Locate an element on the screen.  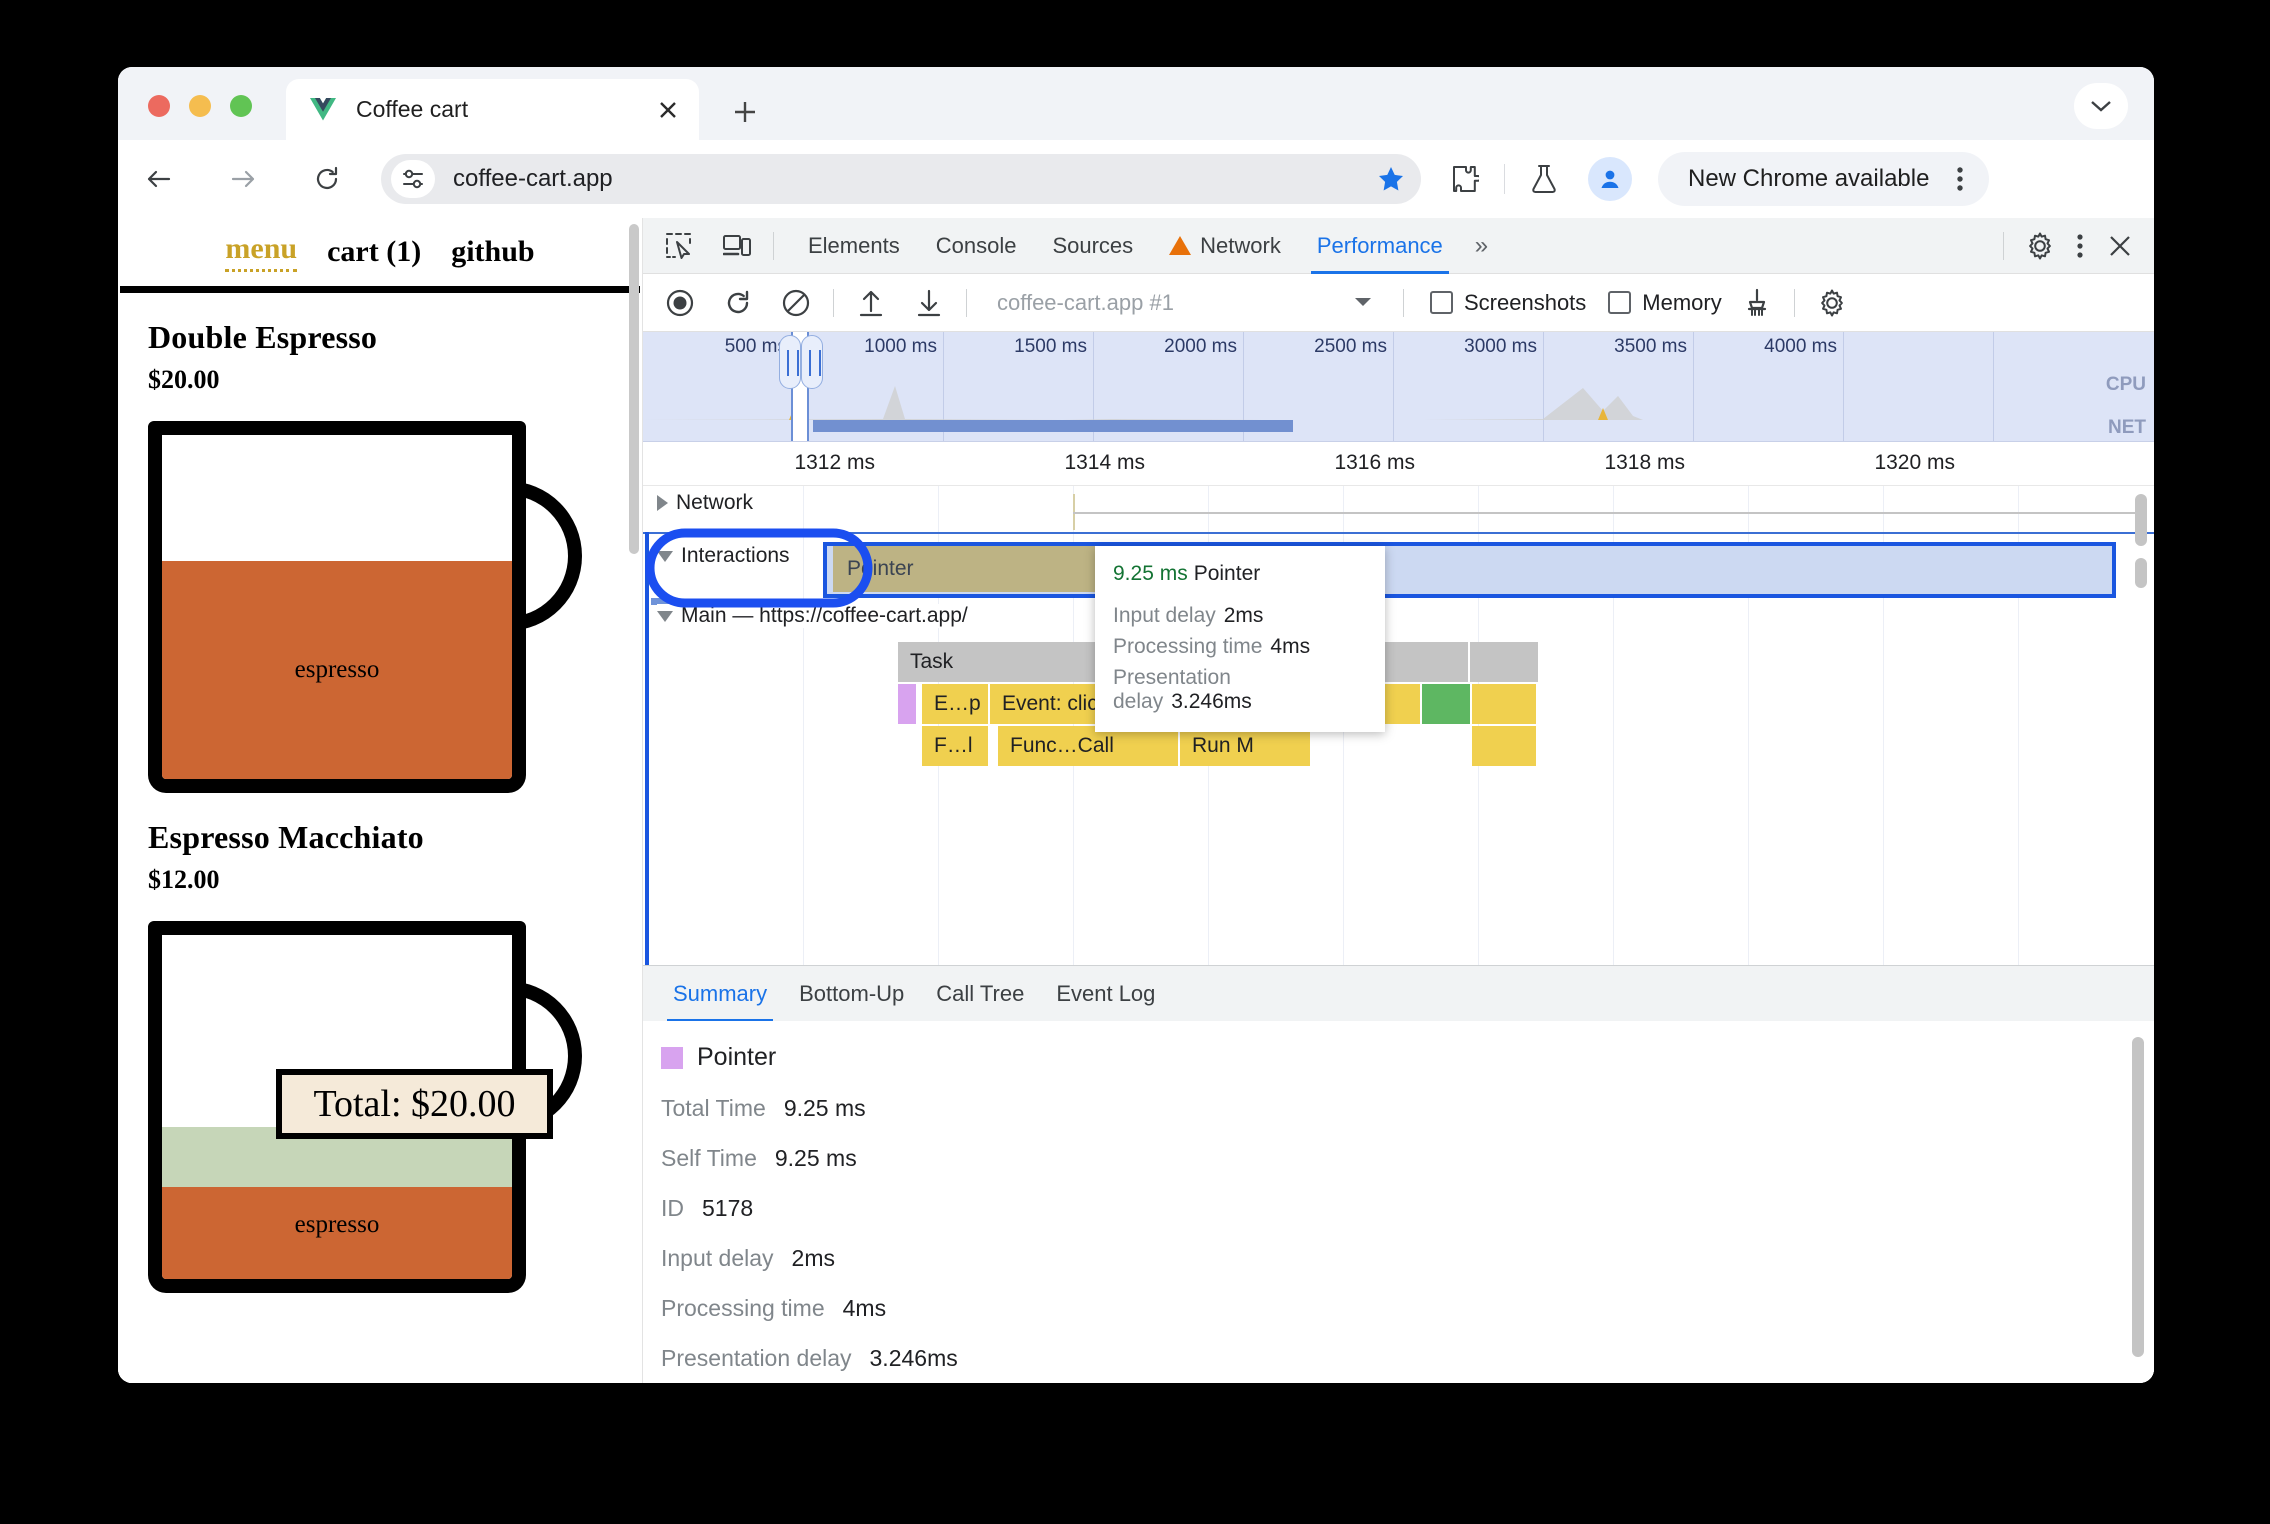
performance-controls: coffee-cart.app #1 Screenshots Memory is located at coordinates (1398, 303).